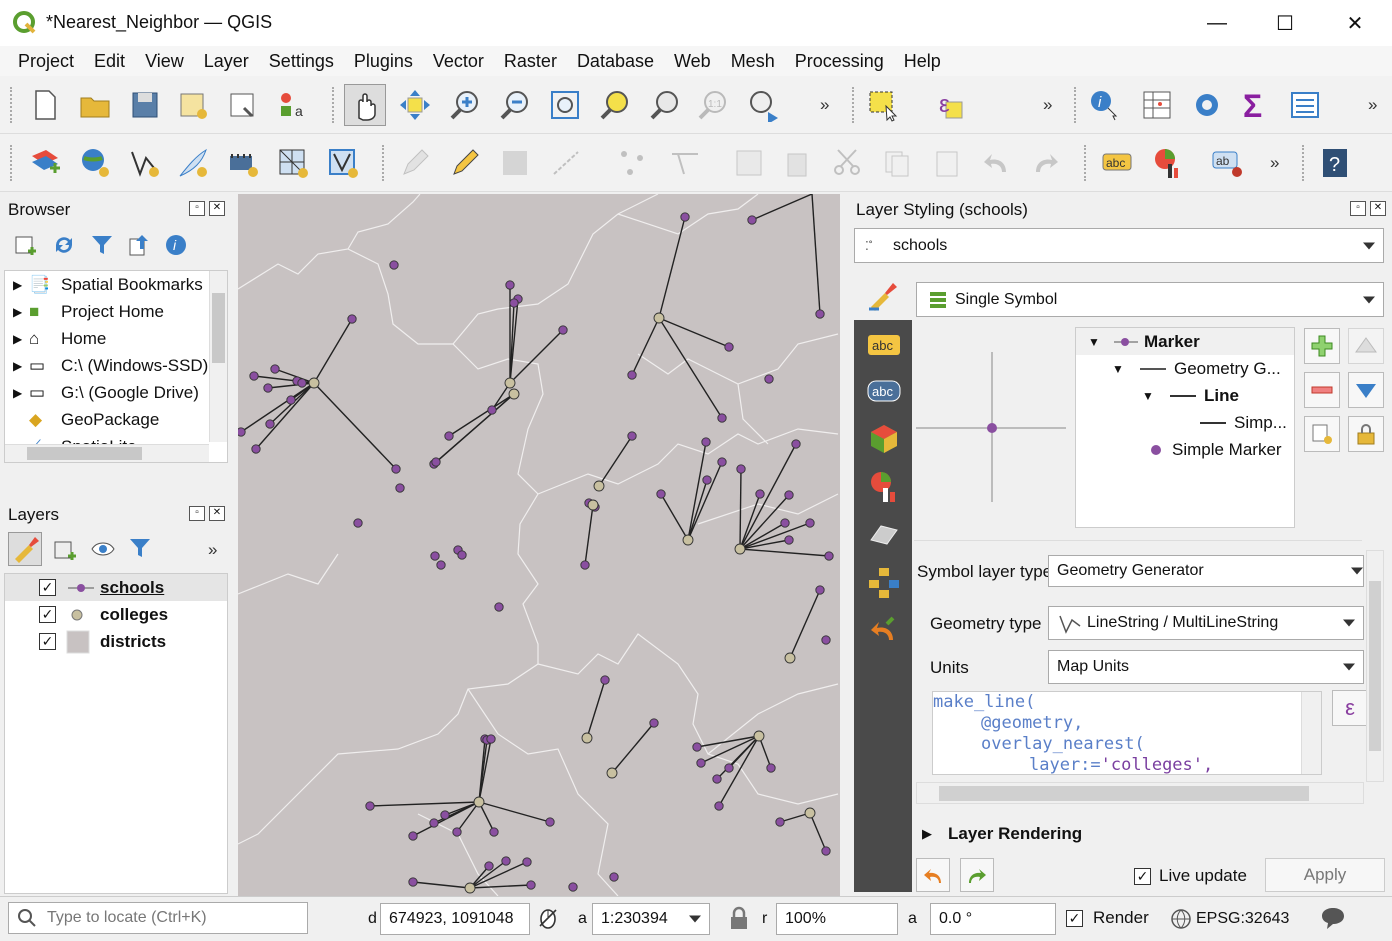 This screenshot has height=941, width=1392. Describe the element at coordinates (1227, 163) in the screenshot. I see `label-tool-icon: ab` at that location.